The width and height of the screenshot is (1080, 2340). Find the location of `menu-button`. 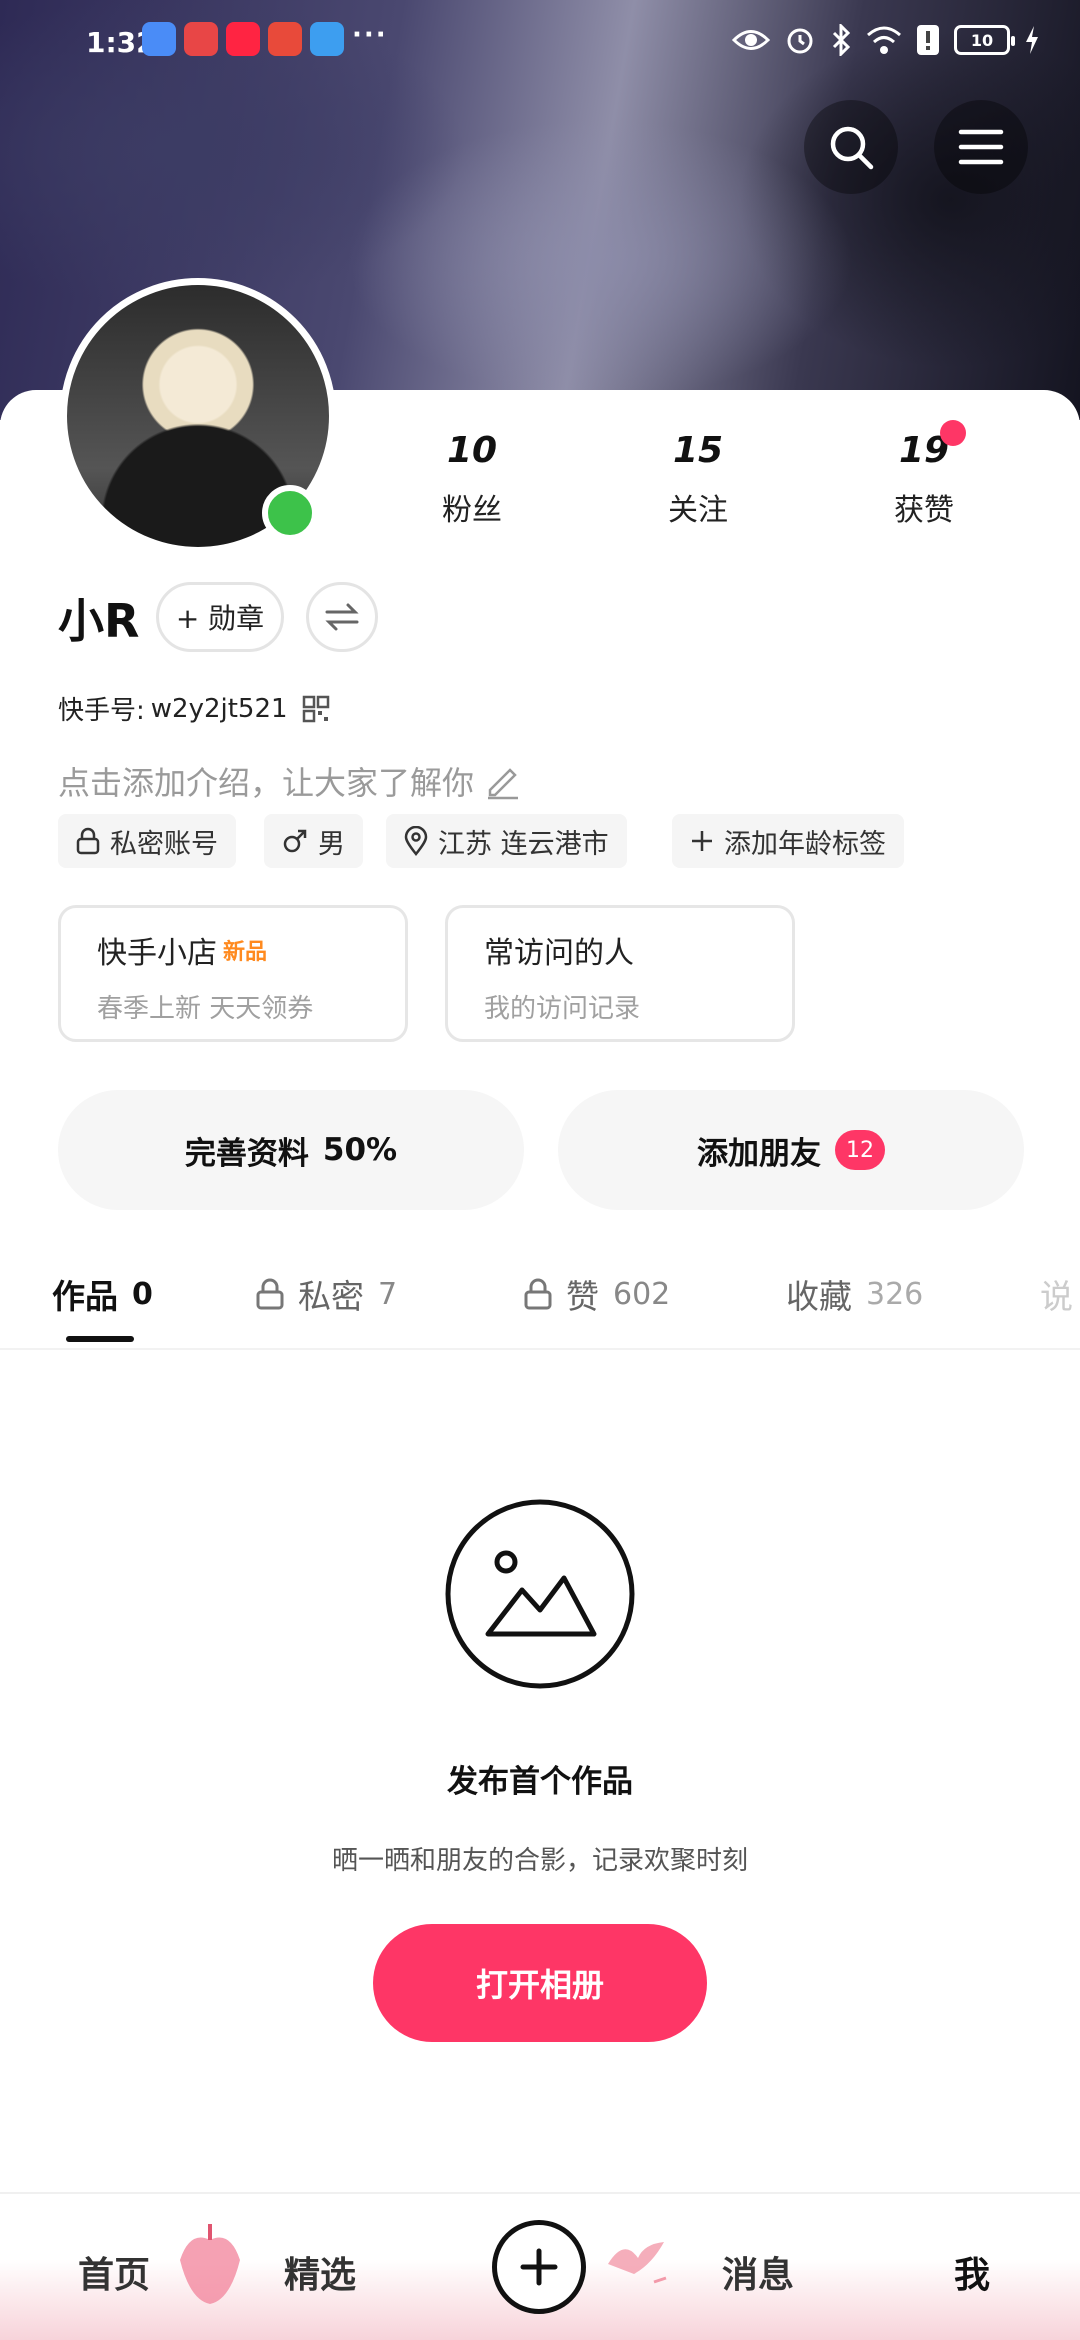

menu-button is located at coordinates (981, 147).